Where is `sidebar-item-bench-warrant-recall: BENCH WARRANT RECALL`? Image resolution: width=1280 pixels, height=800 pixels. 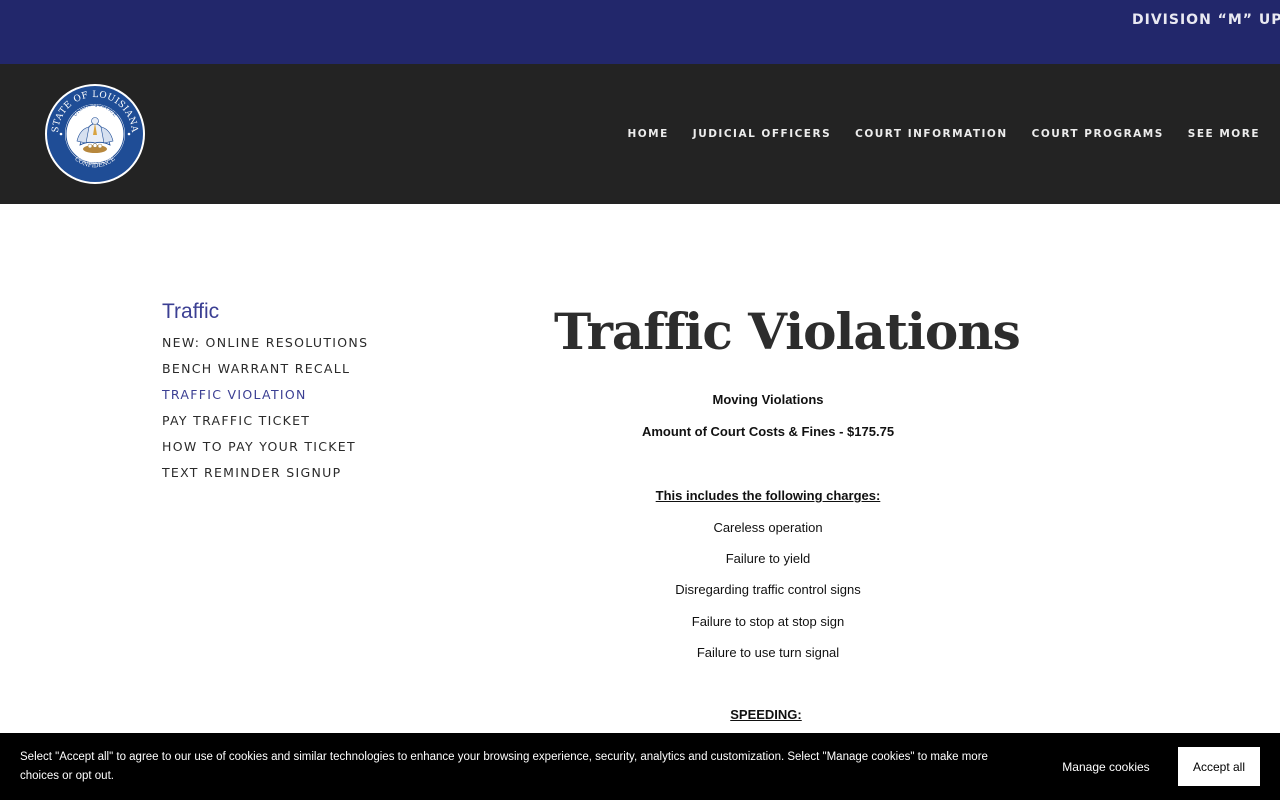 sidebar-item-bench-warrant-recall: BENCH WARRANT RECALL is located at coordinates (267, 368).